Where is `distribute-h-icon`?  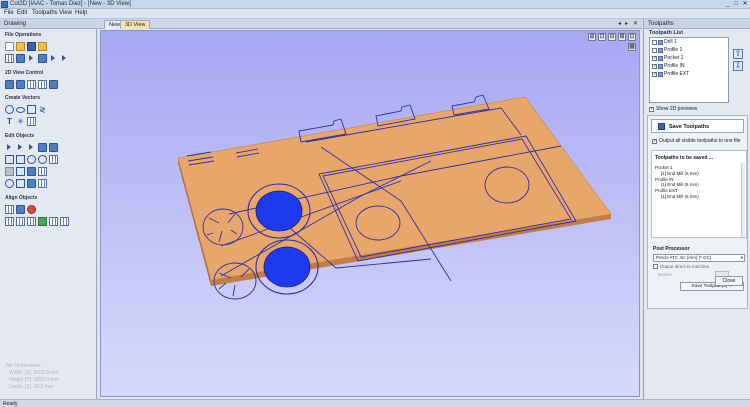
distribute-h-icon is located at coordinates (42, 221).